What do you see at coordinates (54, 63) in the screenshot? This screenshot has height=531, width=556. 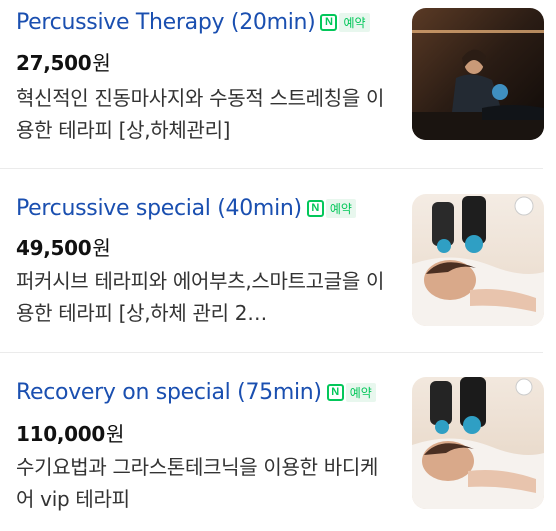 I see `price-value: 27,500` at bounding box center [54, 63].